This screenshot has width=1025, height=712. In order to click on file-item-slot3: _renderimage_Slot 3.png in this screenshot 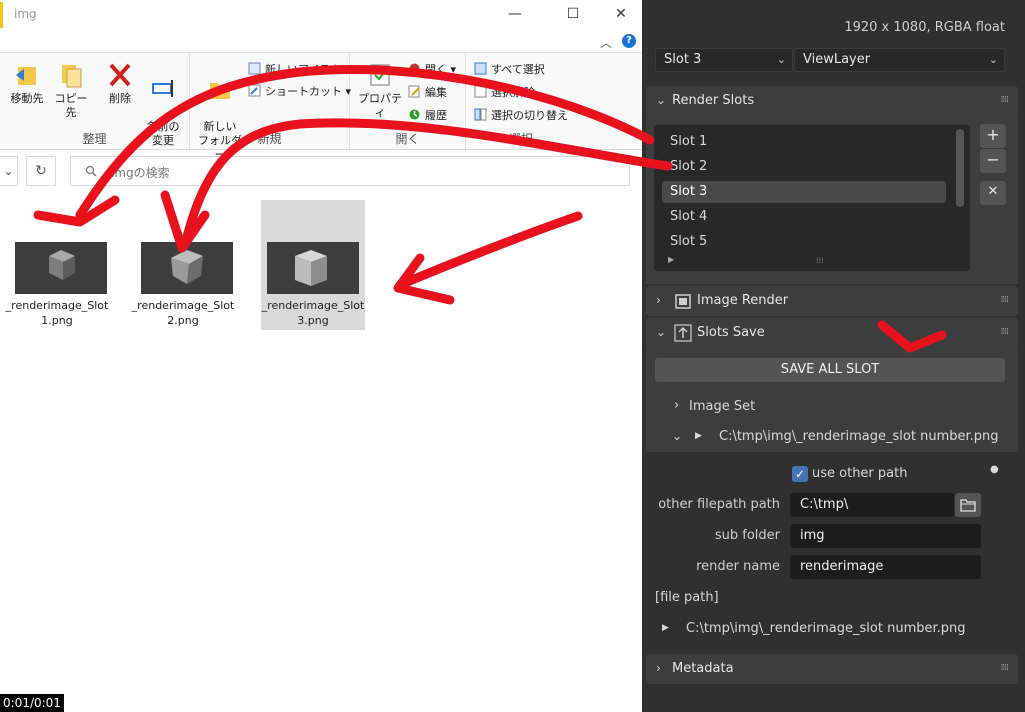, I will do `click(313, 265)`.